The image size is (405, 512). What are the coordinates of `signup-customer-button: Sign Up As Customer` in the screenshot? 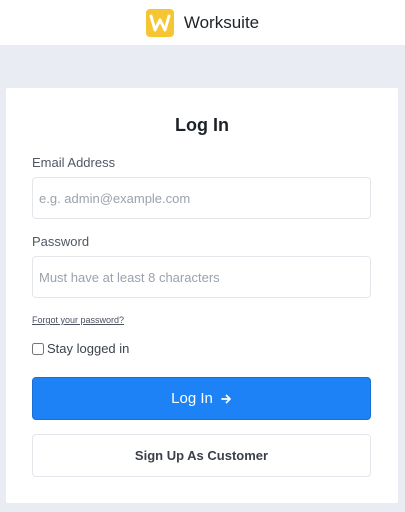 It's located at (201, 455).